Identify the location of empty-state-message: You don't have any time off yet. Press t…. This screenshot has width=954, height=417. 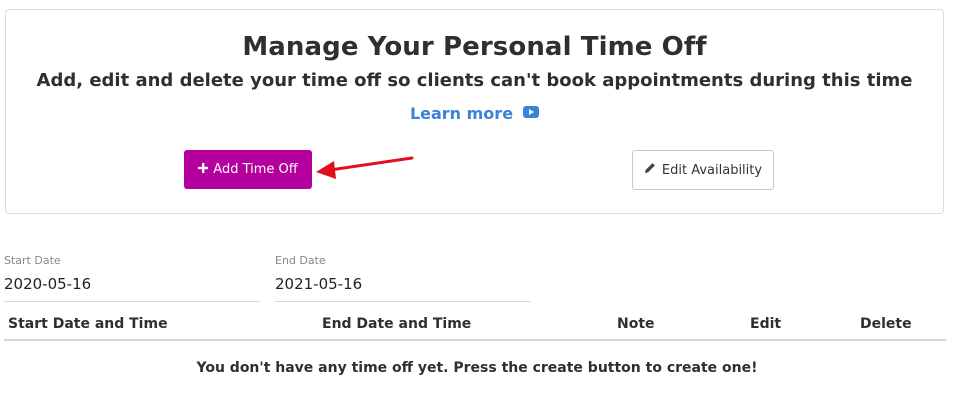
(477, 368).